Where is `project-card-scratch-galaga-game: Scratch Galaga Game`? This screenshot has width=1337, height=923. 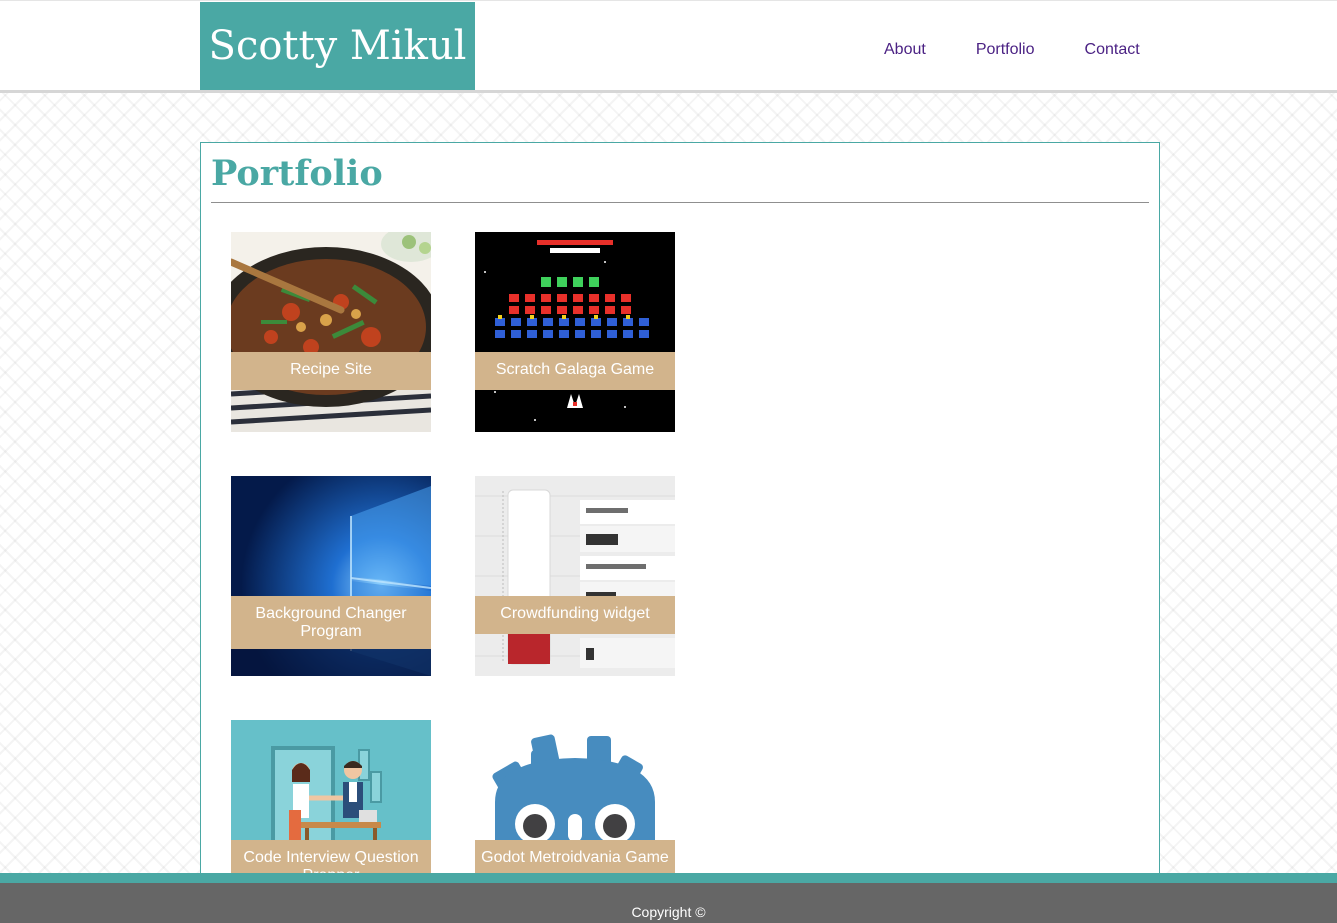 project-card-scratch-galaga-game: Scratch Galaga Game is located at coordinates (575, 332).